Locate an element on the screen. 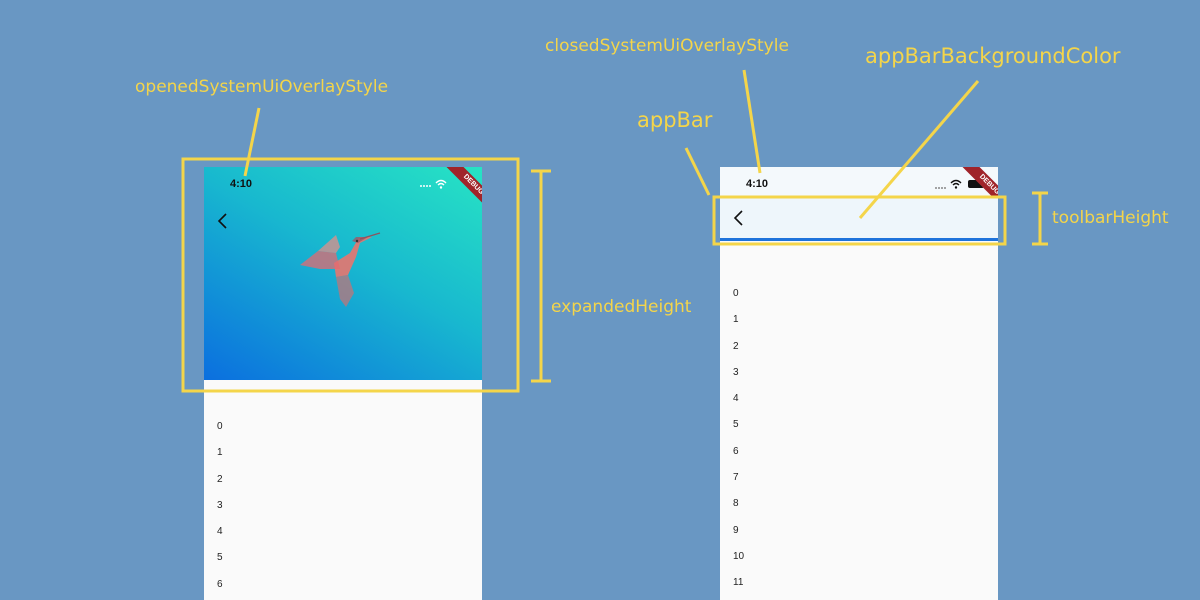 The width and height of the screenshot is (1200, 600). app-bar-bg-label: appBarBackgroundColor is located at coordinates (993, 56).